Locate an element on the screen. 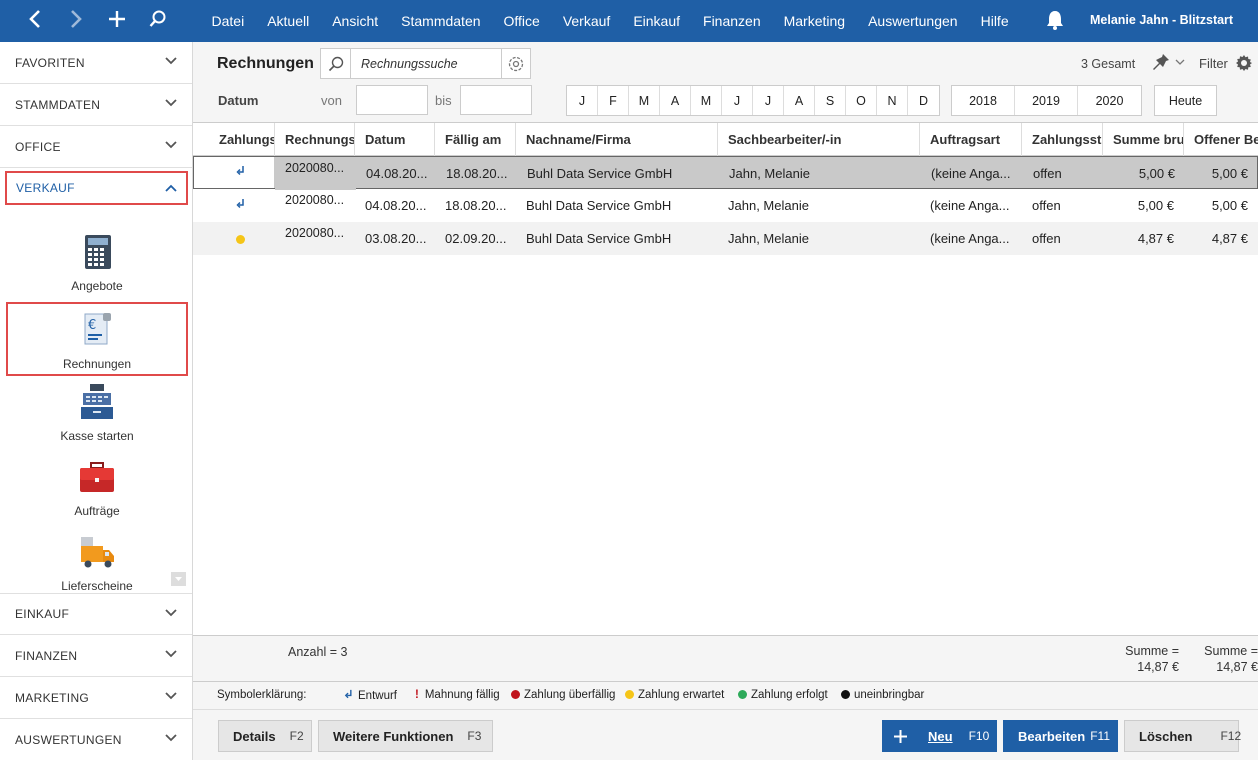 This screenshot has height=760, width=1258. year-2020: 2020 is located at coordinates (1109, 100).